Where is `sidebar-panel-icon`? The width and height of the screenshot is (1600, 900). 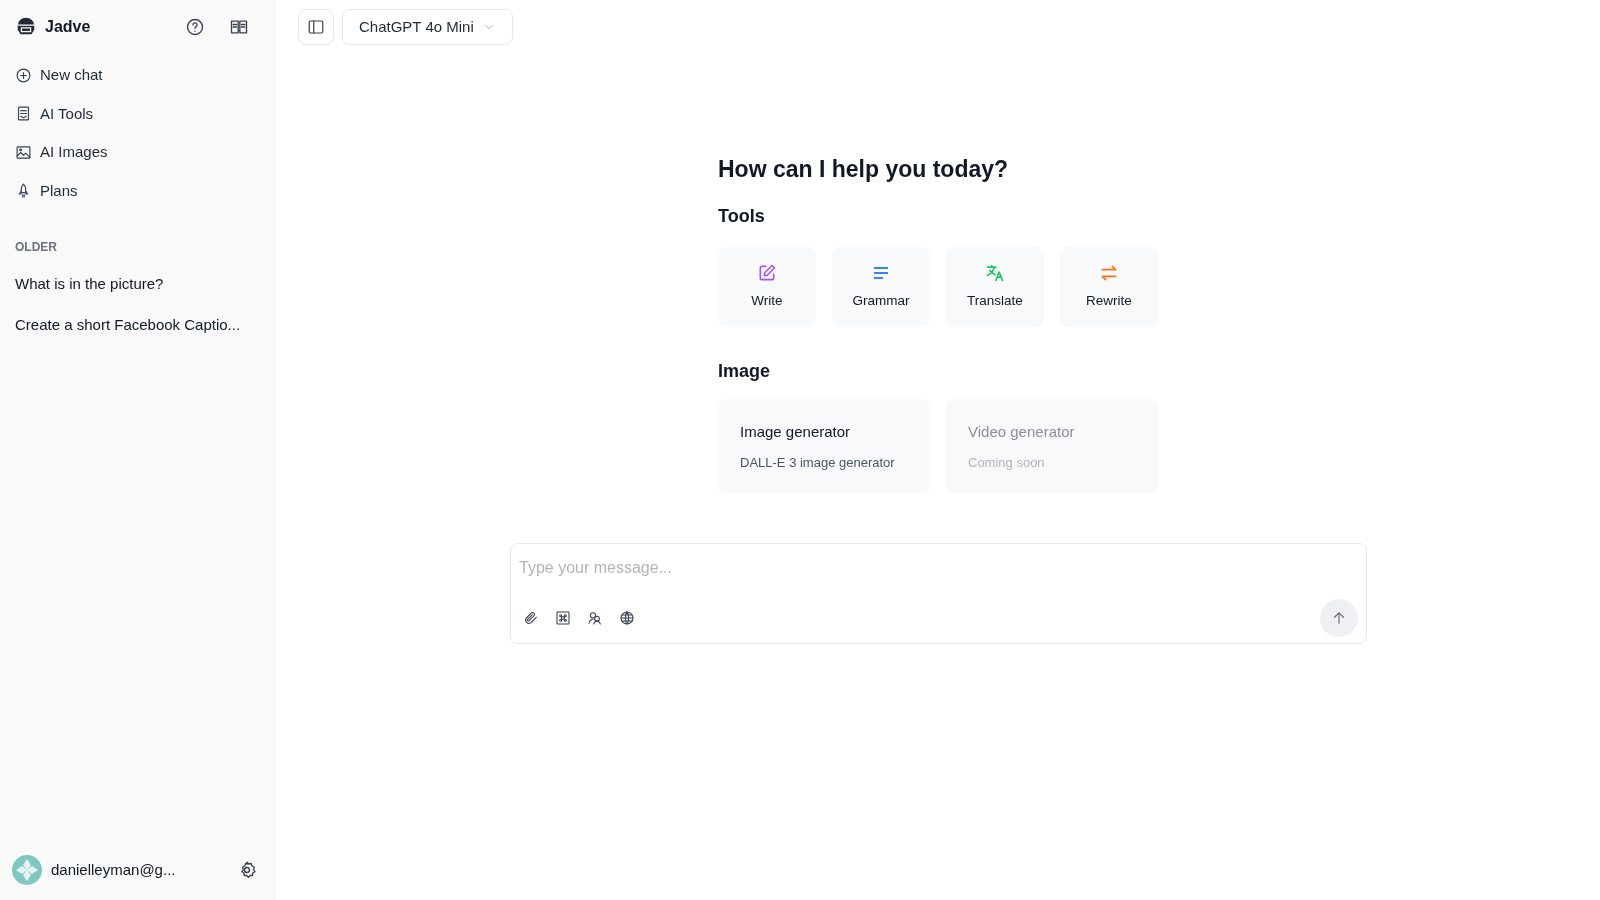 sidebar-panel-icon is located at coordinates (316, 27).